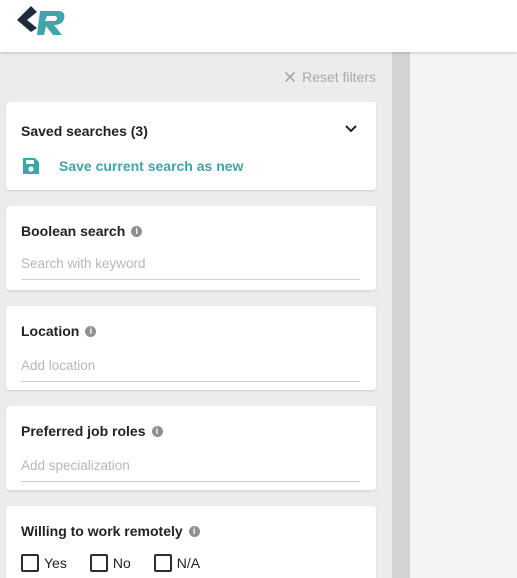 This screenshot has height=578, width=517. Describe the element at coordinates (31, 166) in the screenshot. I see `save-icon` at that location.